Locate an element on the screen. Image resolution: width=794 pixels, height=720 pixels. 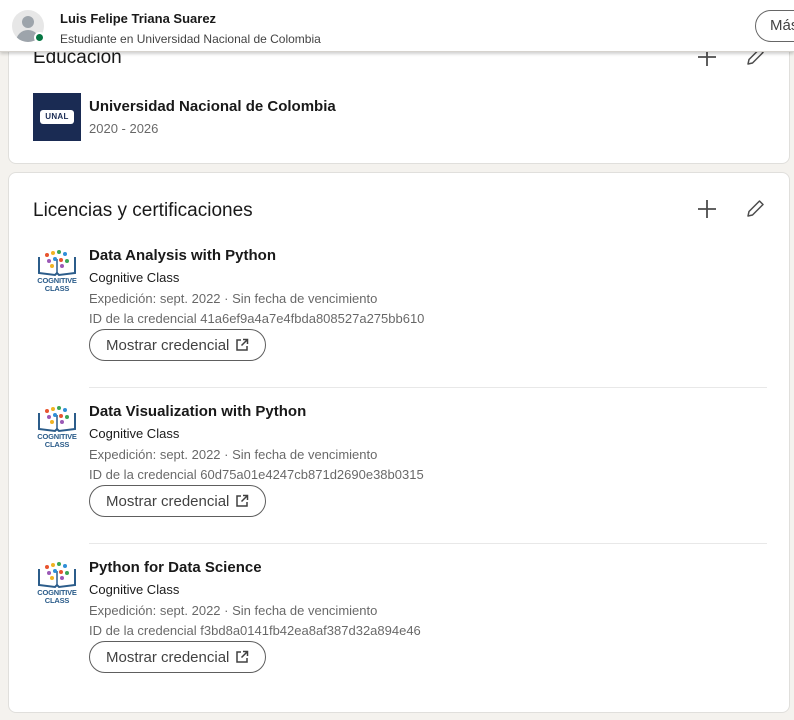
profile-name: Luis Felipe Triana Suarez is located at coordinates (138, 18).